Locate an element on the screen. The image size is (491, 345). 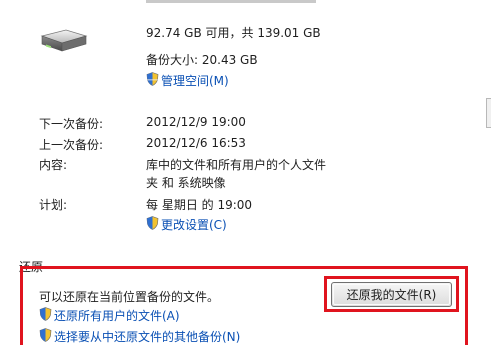
select-other-backup-link: 选择要从中还原文件的其他备份(N) is located at coordinates (147, 336).